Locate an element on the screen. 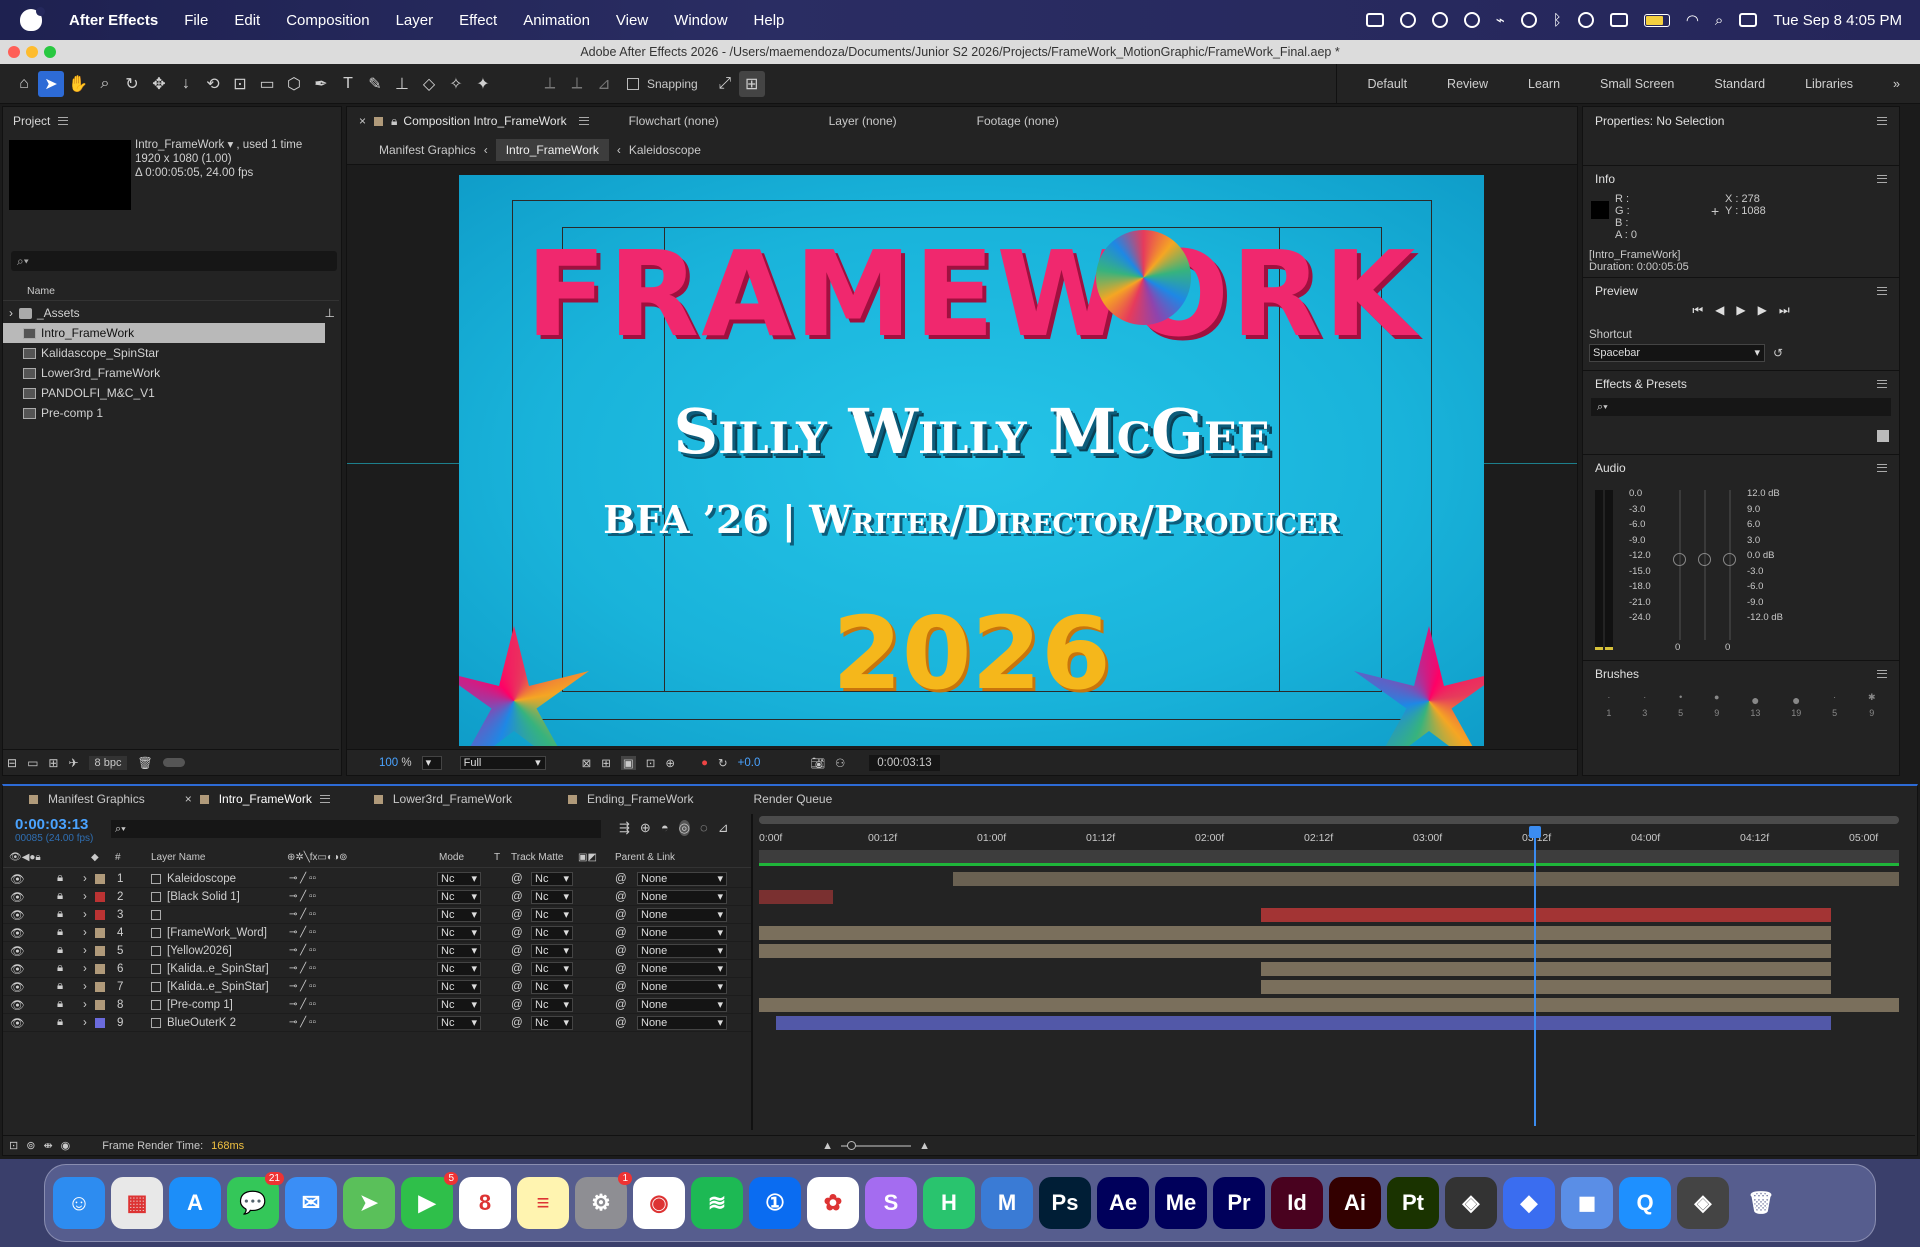 This screenshot has width=1920, height=1247. vpn-icon is located at coordinates (1471, 20).